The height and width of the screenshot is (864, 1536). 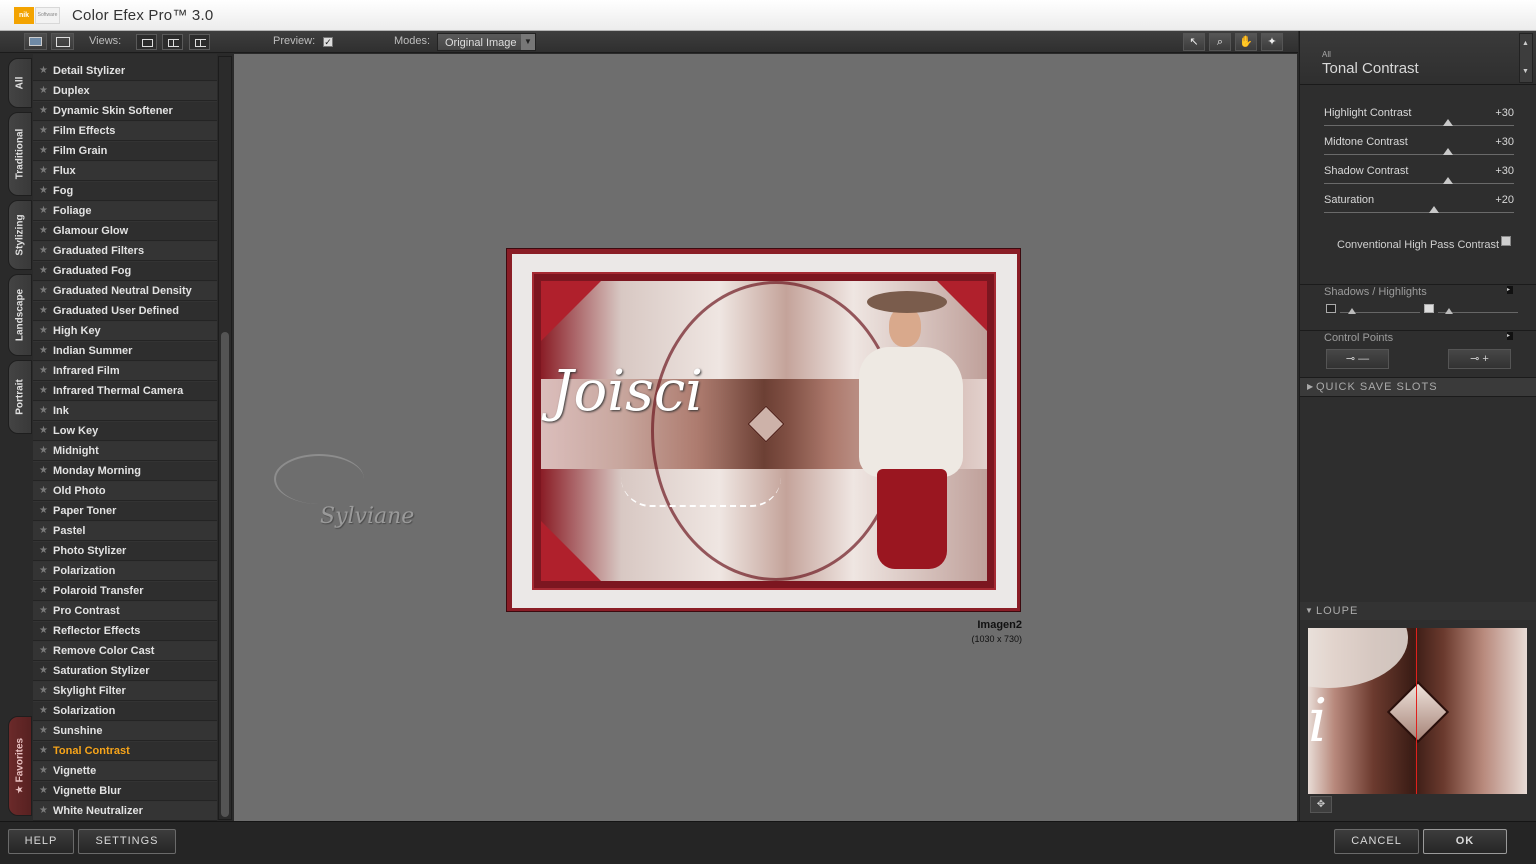 What do you see at coordinates (125, 491) in the screenshot?
I see `filter-item: ★ Old Photo` at bounding box center [125, 491].